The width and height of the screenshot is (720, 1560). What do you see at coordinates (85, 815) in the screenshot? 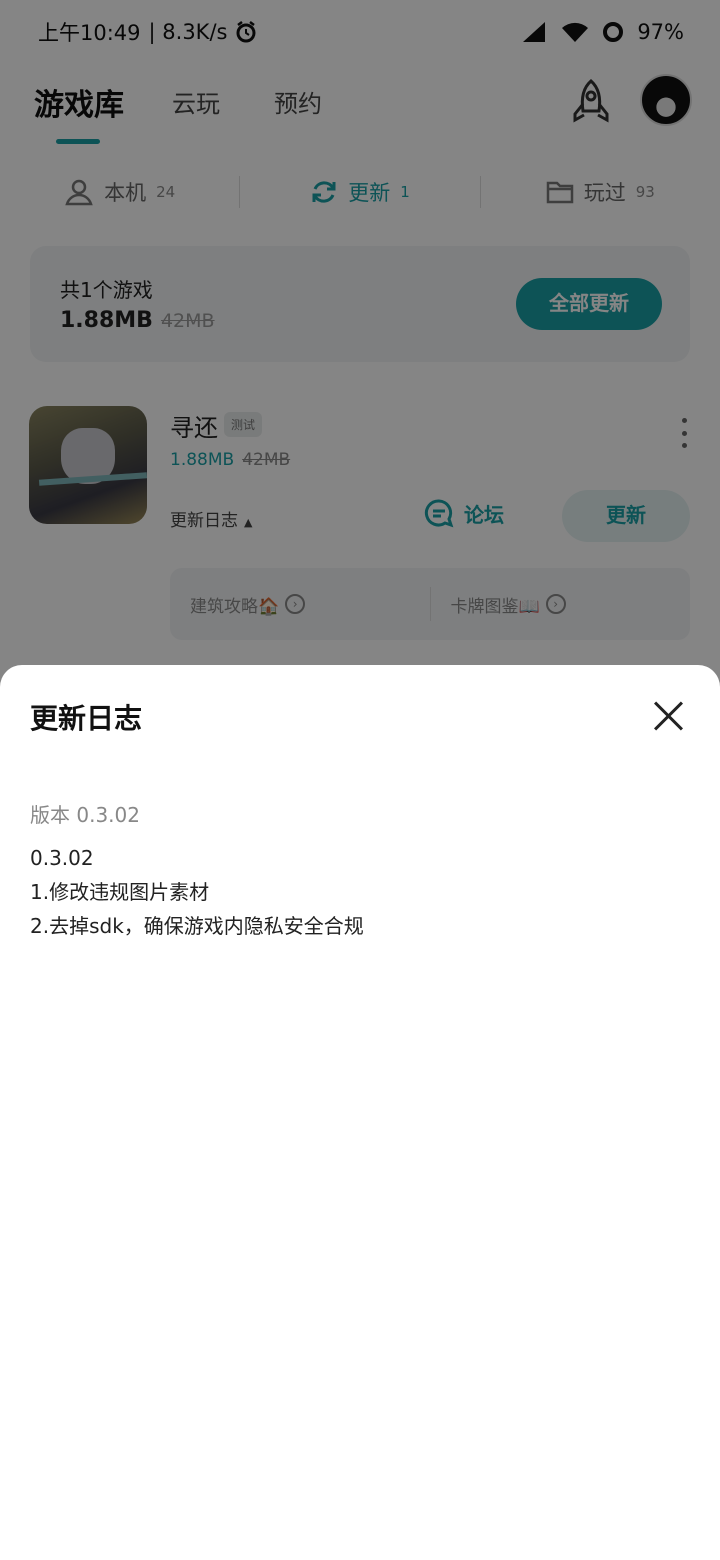
I see `version-label: 版本 0.3.02` at bounding box center [85, 815].